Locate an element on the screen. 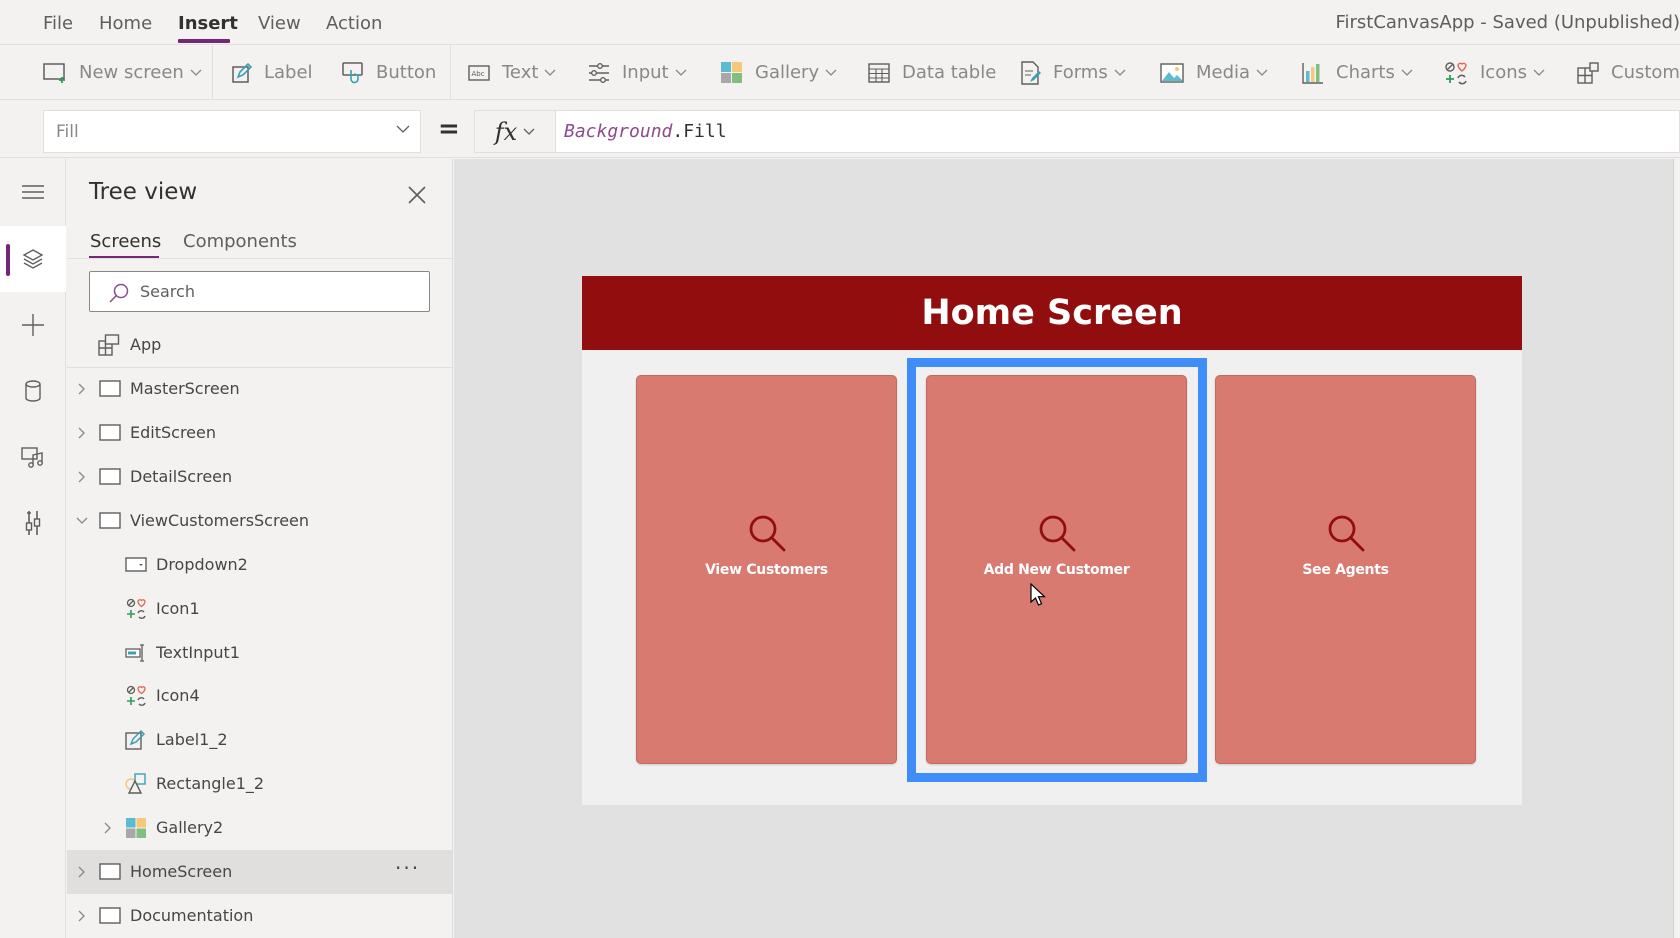 The height and width of the screenshot is (938, 1680). fx-button: fx is located at coordinates (515, 131).